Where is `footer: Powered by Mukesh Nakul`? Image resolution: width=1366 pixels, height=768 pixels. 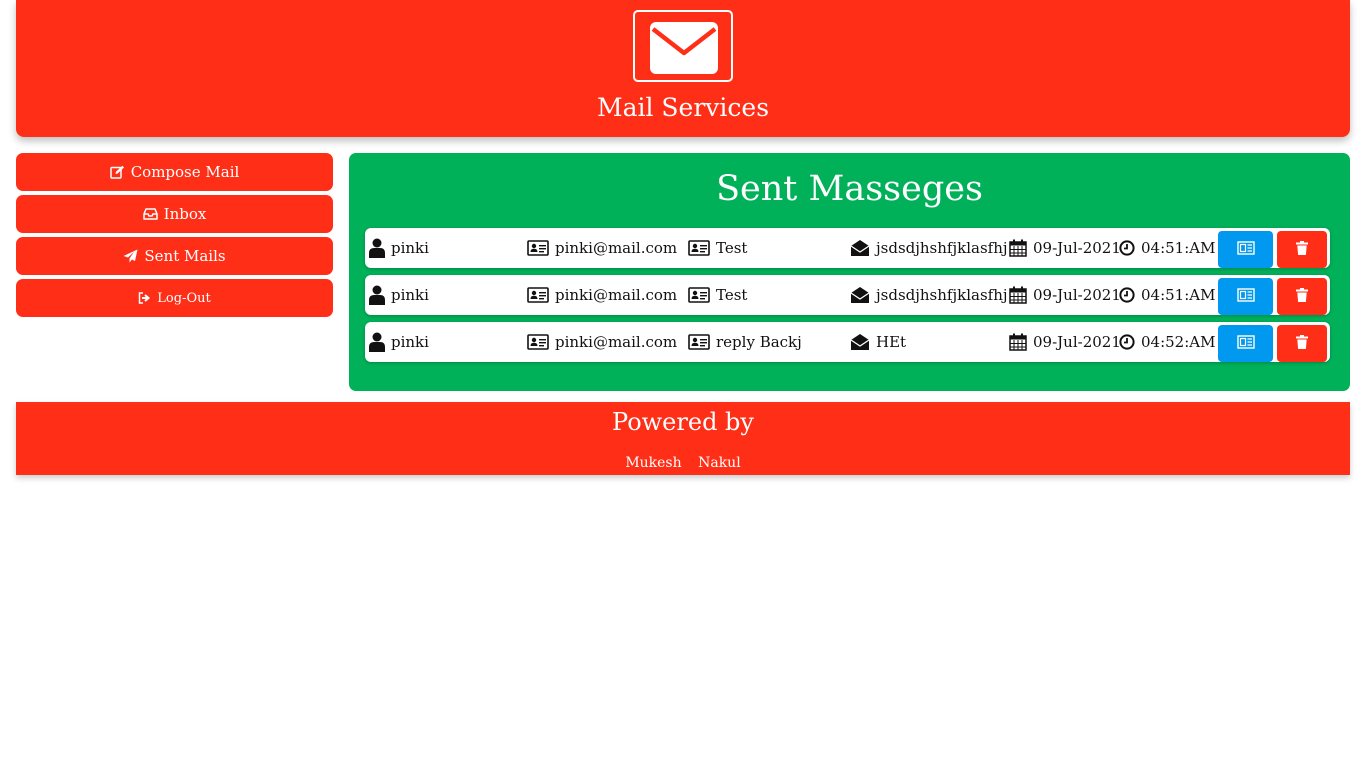 footer: Powered by Mukesh Nakul is located at coordinates (683, 438).